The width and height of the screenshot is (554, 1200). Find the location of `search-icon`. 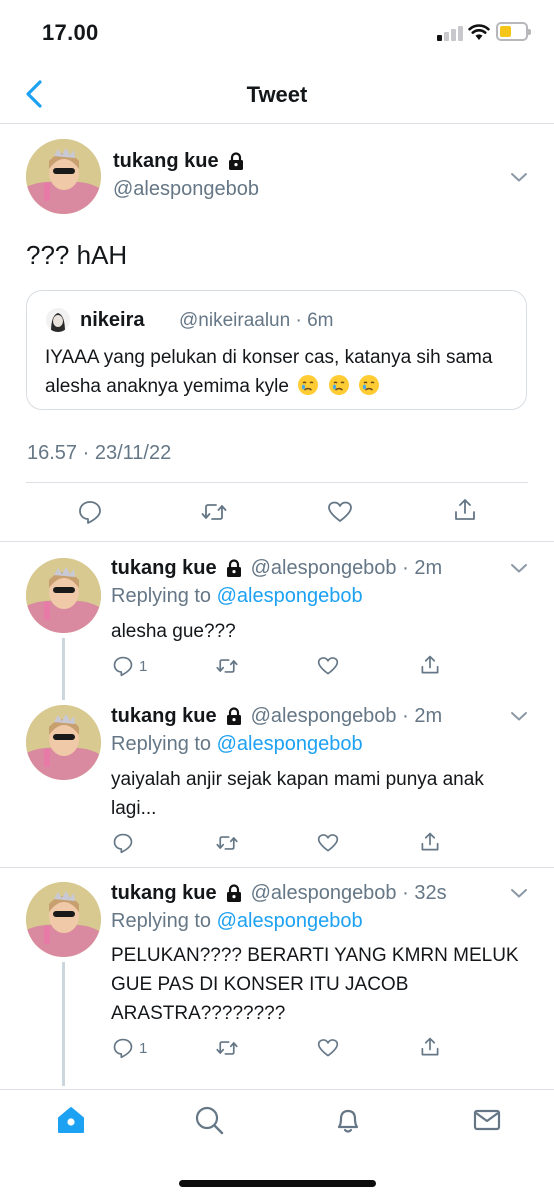

search-icon is located at coordinates (209, 1120).